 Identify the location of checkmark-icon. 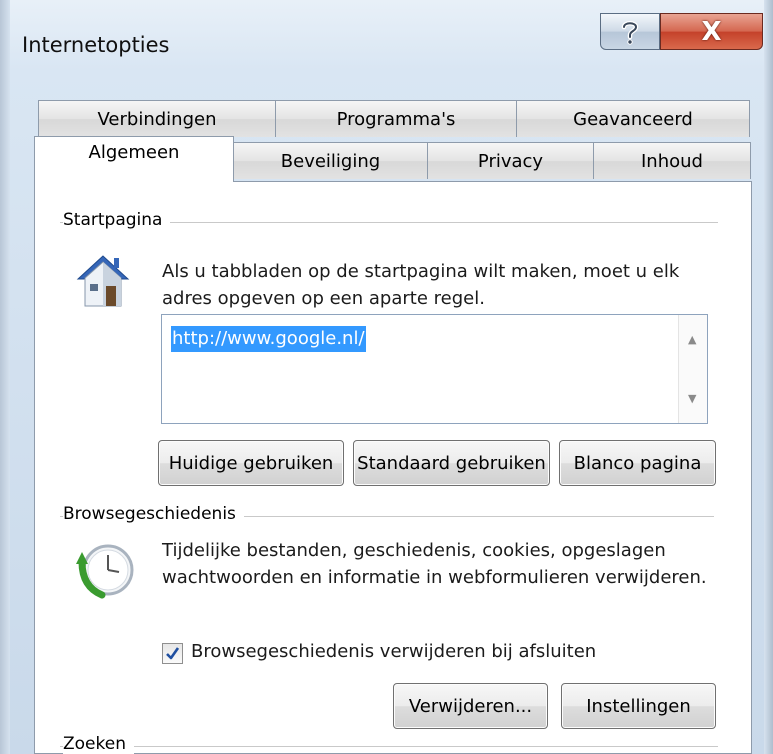
(173, 653).